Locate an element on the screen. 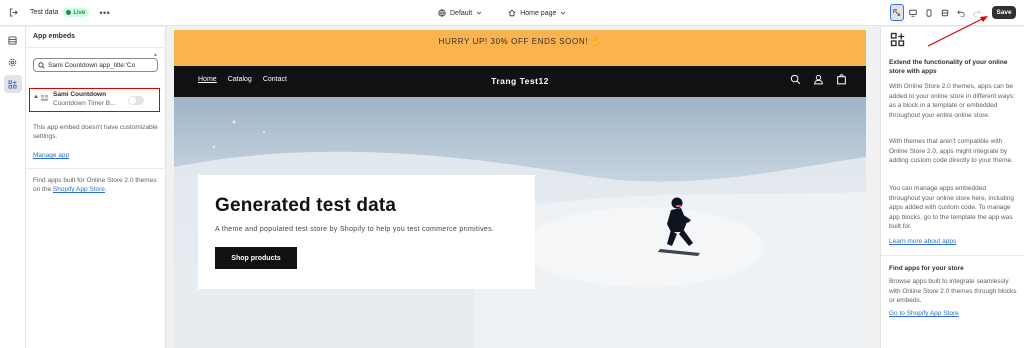 The image size is (1024, 348). cart-icon is located at coordinates (841, 79).